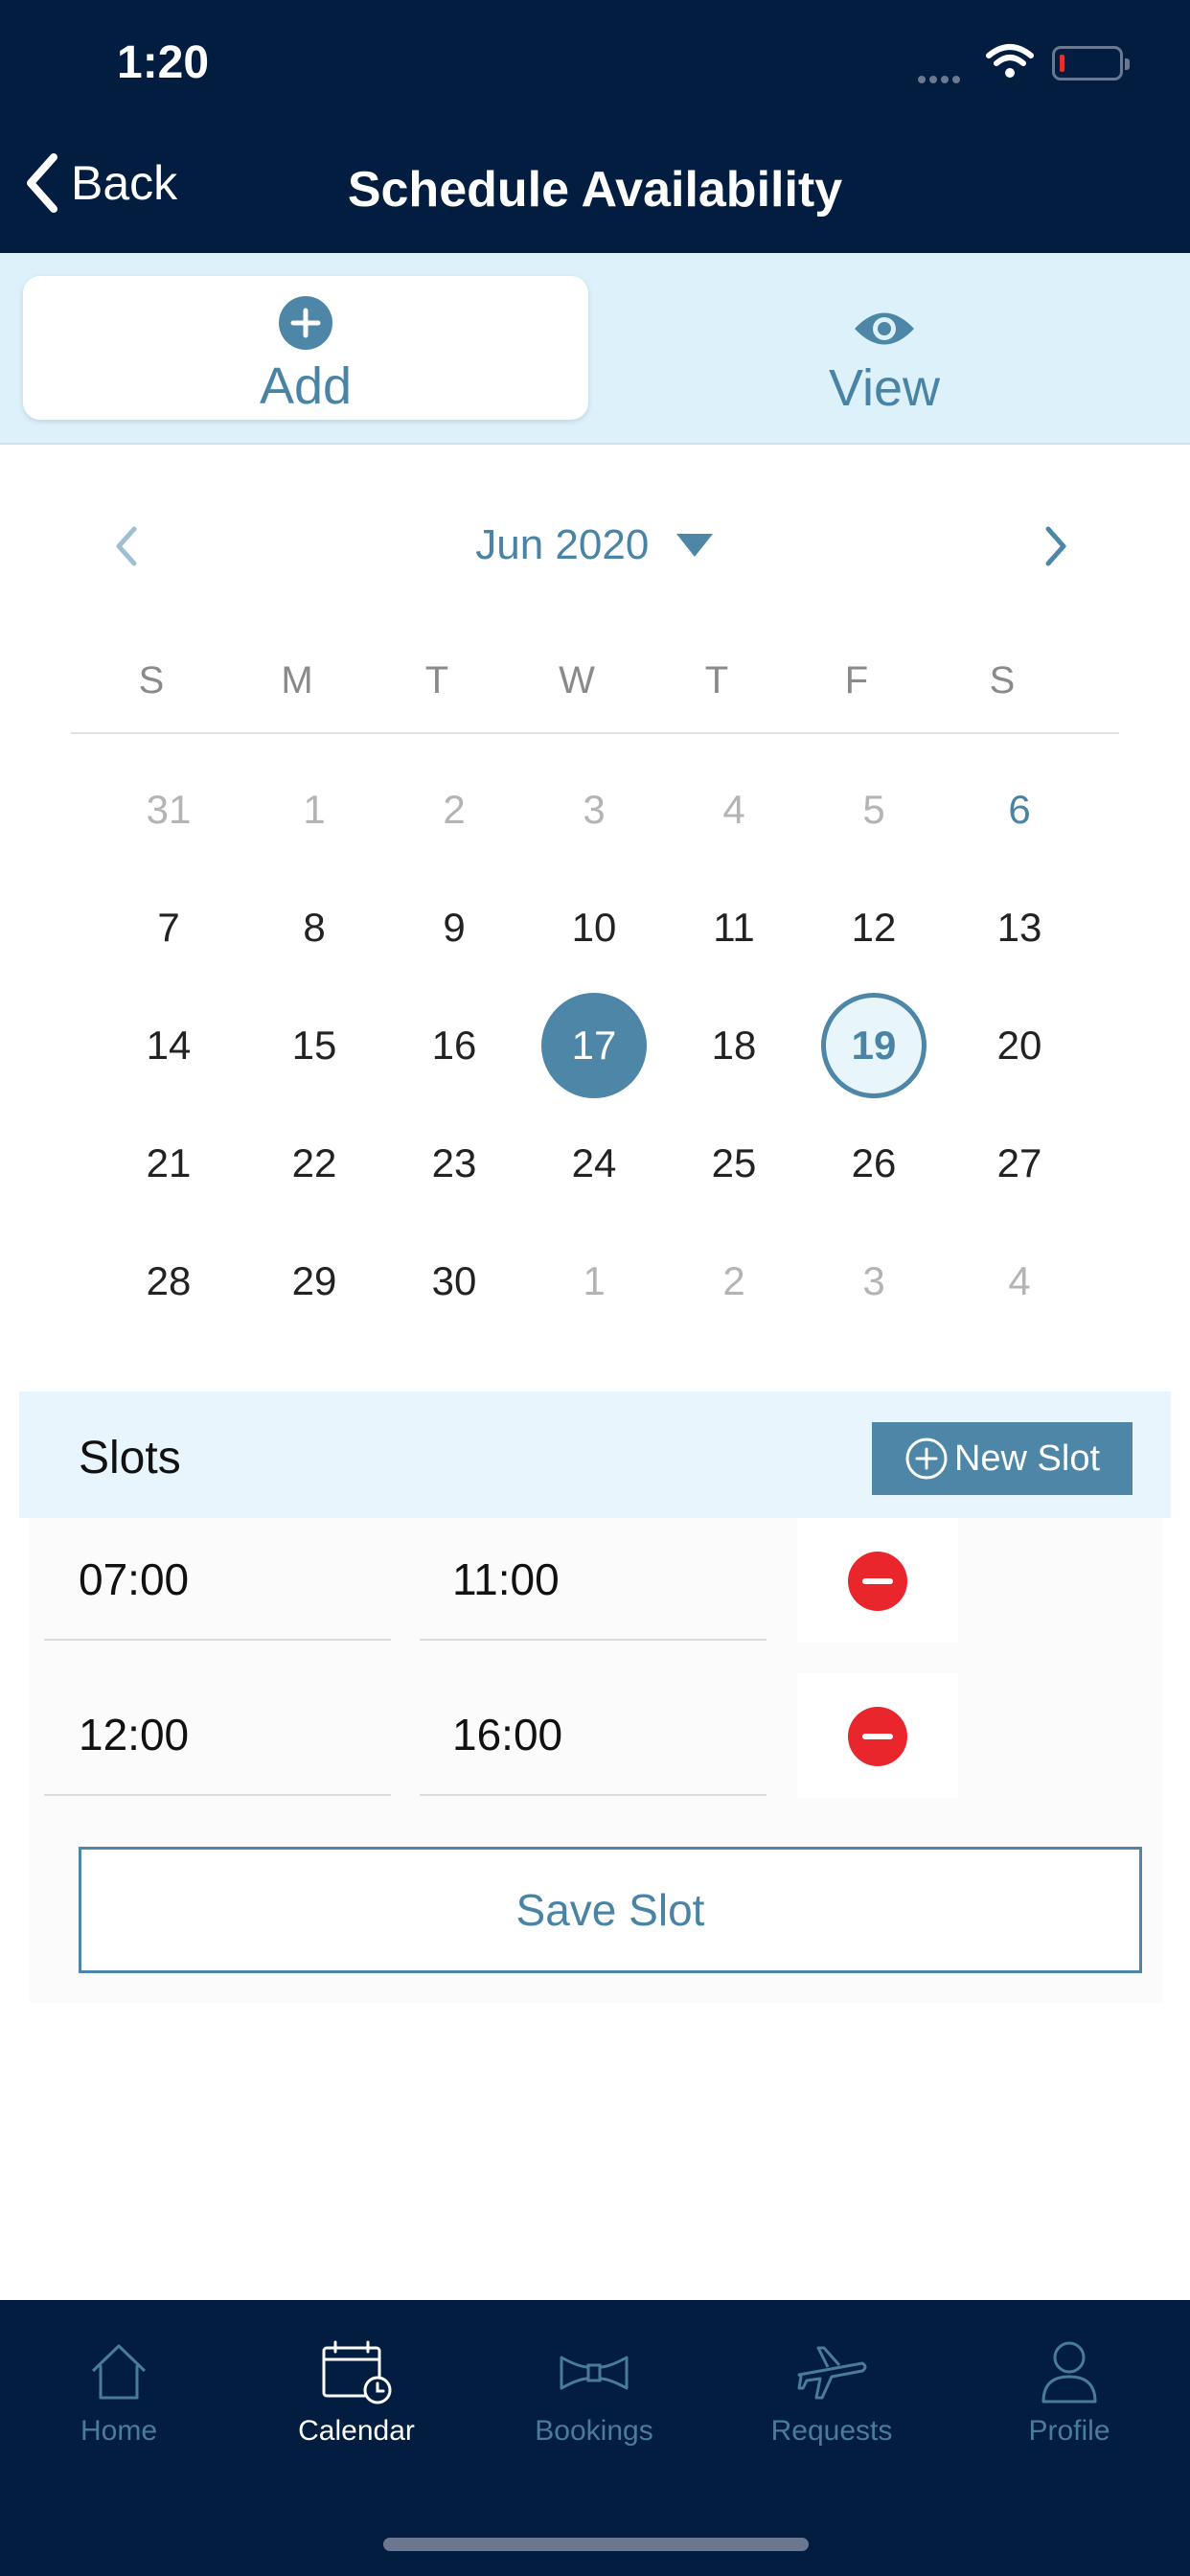 The height and width of the screenshot is (2576, 1190). I want to click on calendar-day: 28, so click(168, 1281).